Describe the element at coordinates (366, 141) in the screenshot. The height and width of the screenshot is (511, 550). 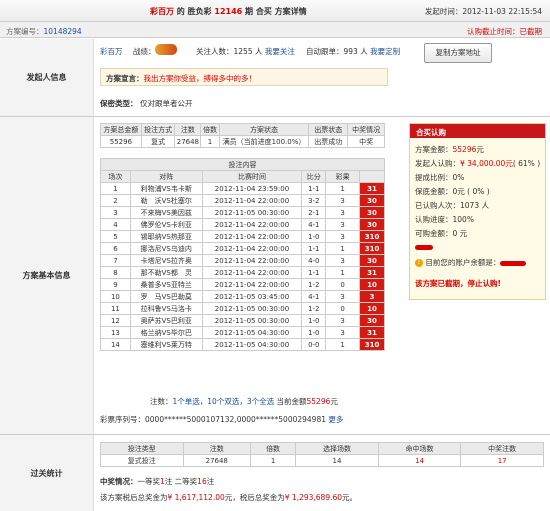
I see `summary-cell: 中奖` at that location.